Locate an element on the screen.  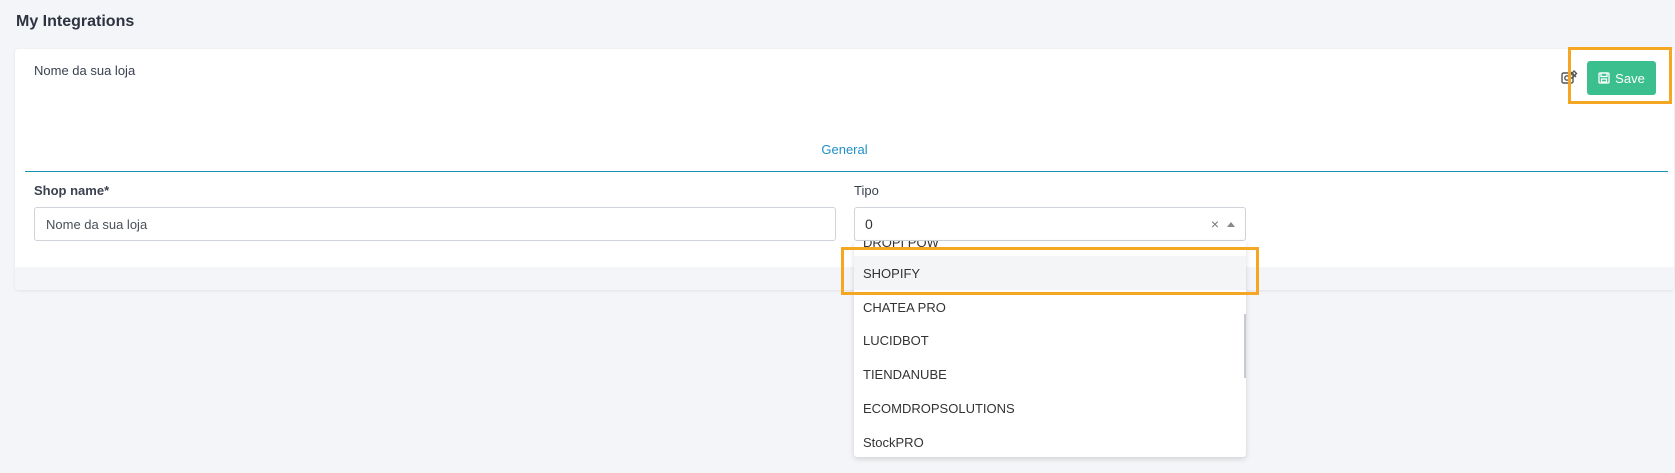
save-button: Save is located at coordinates (1621, 78).